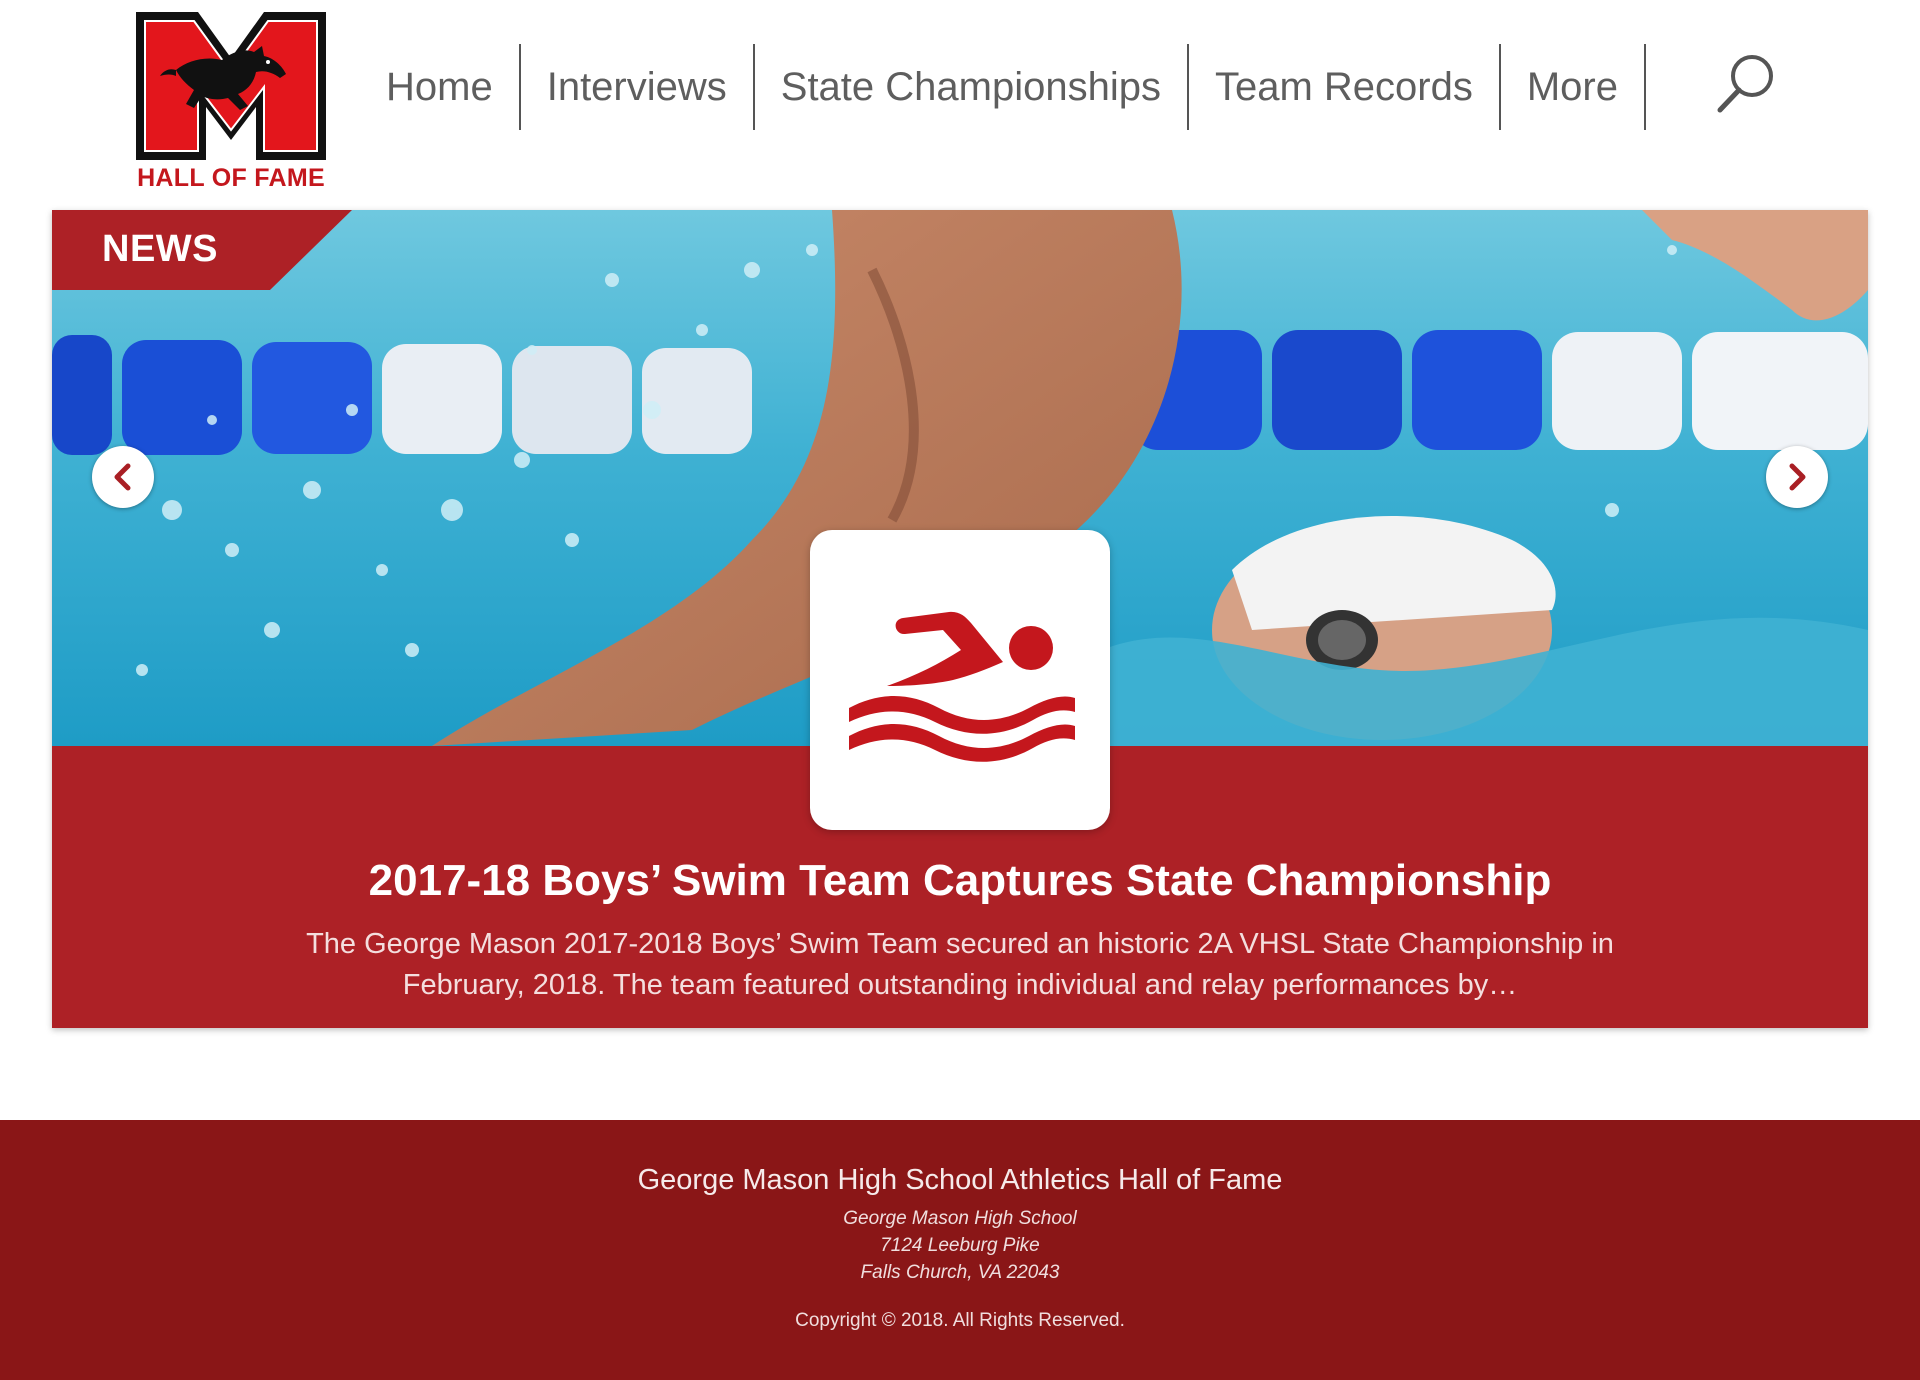 Image resolution: width=1920 pixels, height=1380 pixels. I want to click on carousel-prev-button, so click(123, 477).